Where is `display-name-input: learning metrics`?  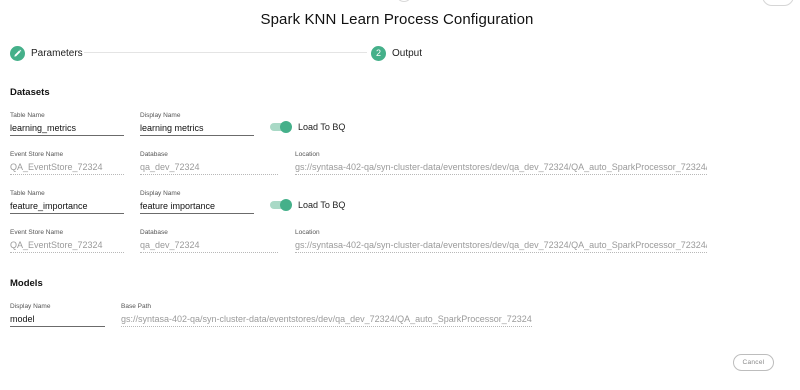 display-name-input: learning metrics is located at coordinates (197, 129).